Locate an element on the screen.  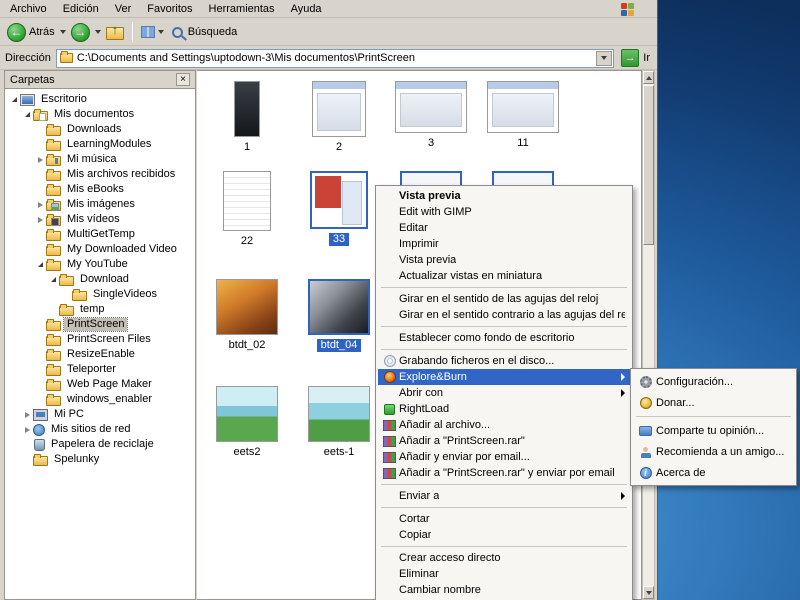
scroll-thumb is located at coordinates (648, 165).